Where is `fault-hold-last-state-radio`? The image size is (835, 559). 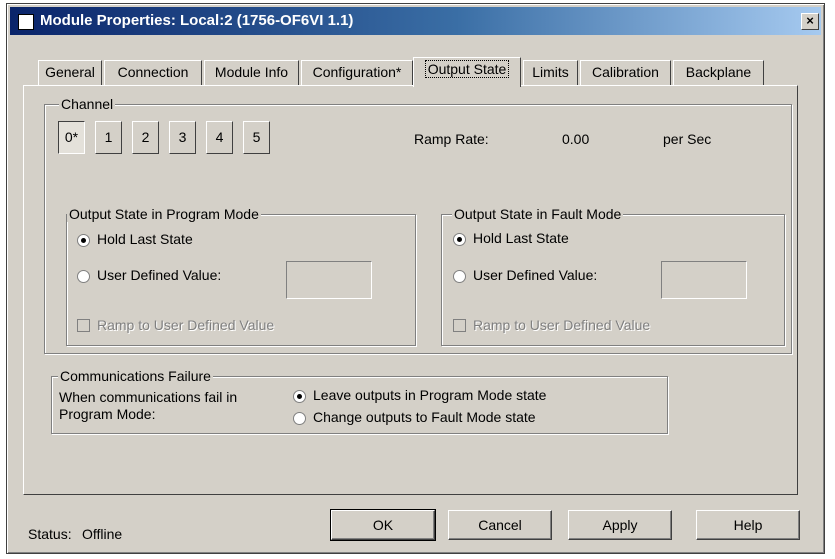
fault-hold-last-state-radio is located at coordinates (459, 239).